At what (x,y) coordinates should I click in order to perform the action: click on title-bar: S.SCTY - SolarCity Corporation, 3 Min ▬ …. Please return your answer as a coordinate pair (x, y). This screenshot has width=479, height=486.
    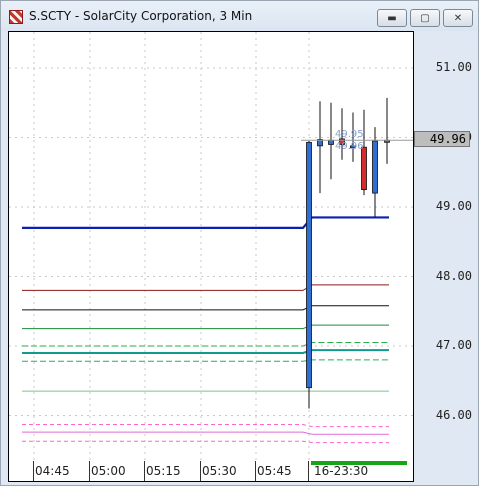
    Looking at the image, I should click on (239, 16).